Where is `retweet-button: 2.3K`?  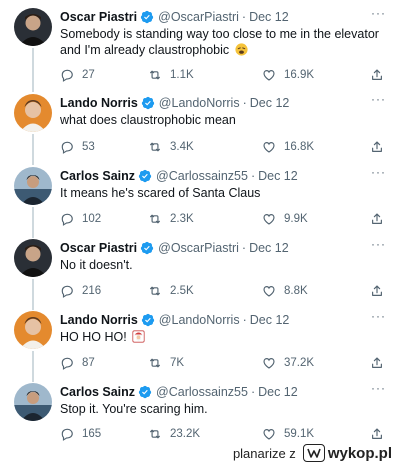
retweet-button: 2.3K is located at coordinates (171, 219).